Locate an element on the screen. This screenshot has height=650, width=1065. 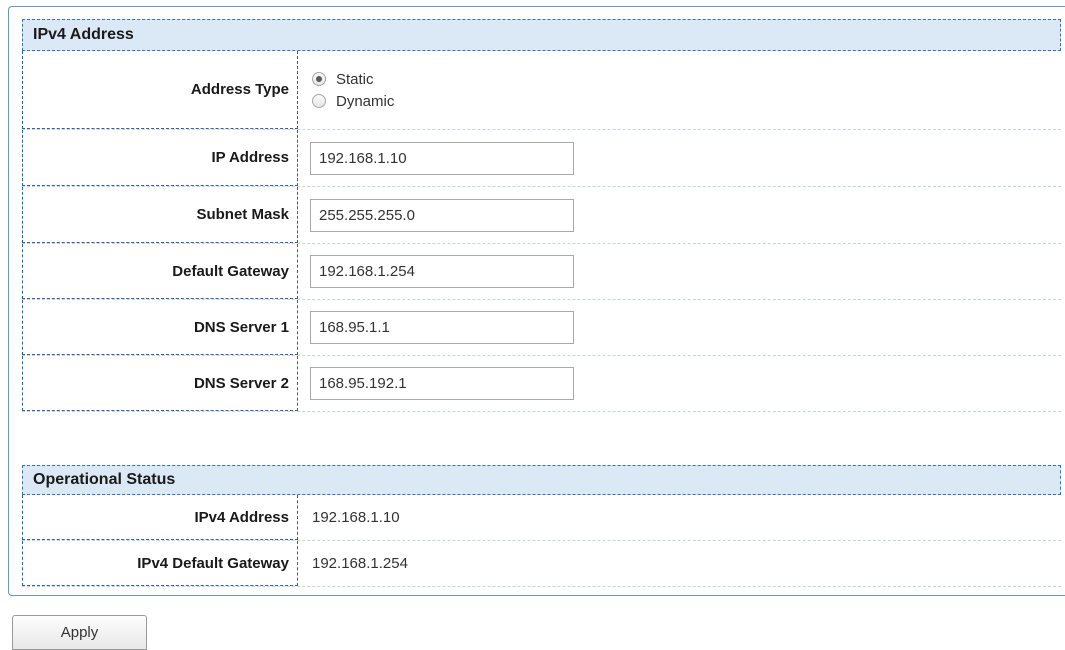
subnet-mask-row: Subnet Mask is located at coordinates (541, 215).